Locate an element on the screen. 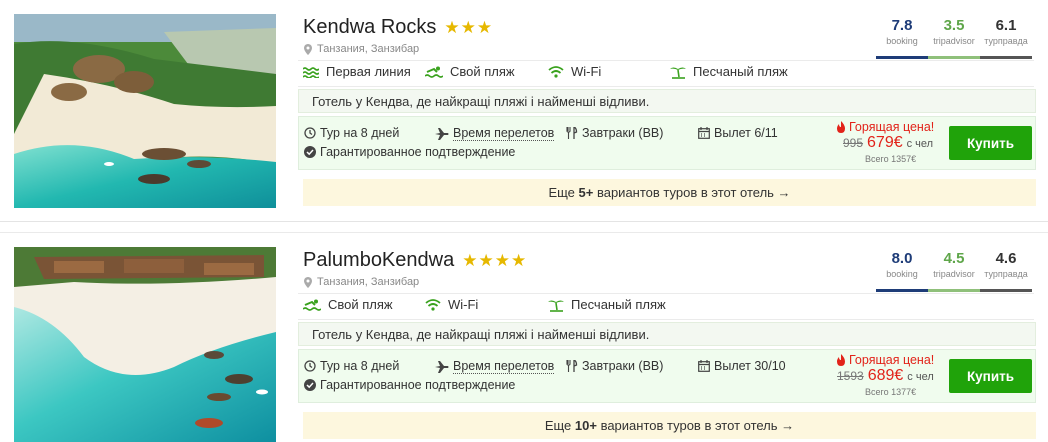 This screenshot has height=442, width=1048. rating-value: 3.5 is located at coordinates (954, 25).